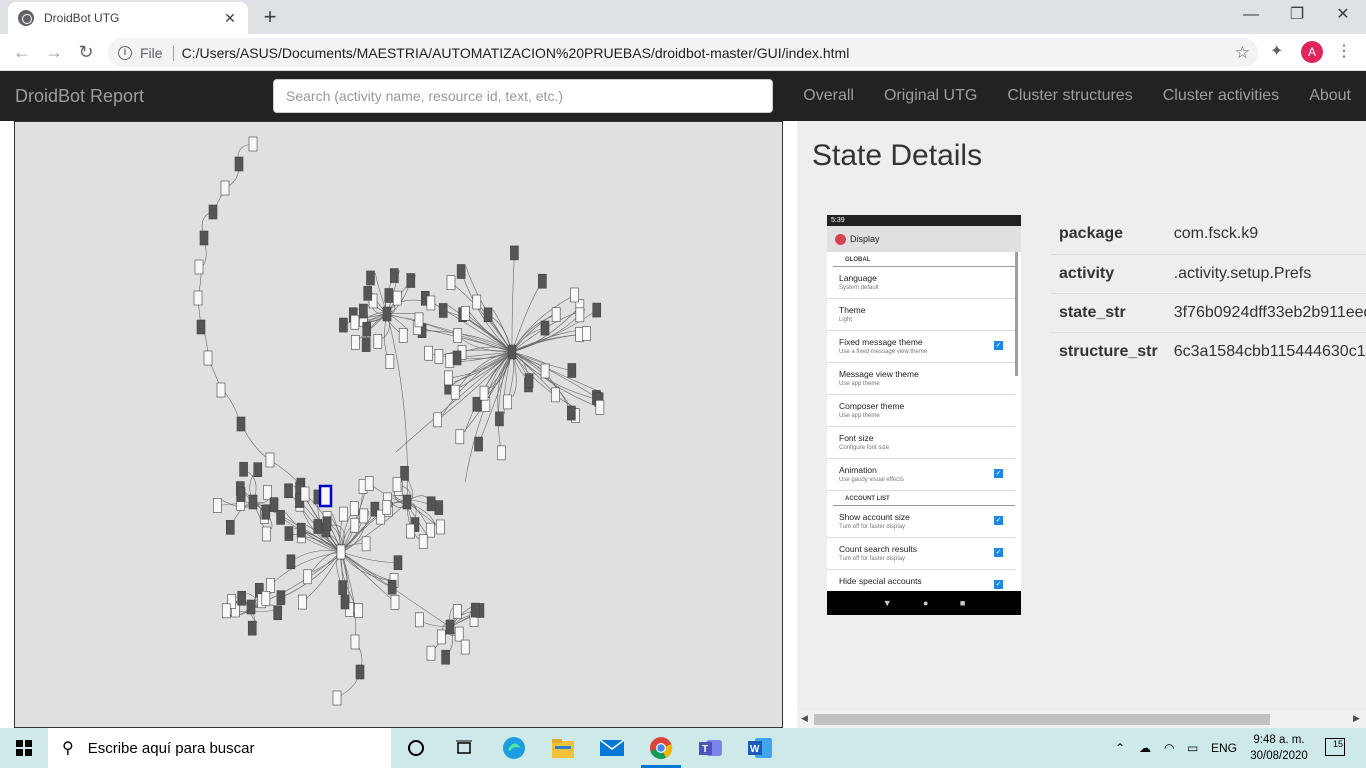  Describe the element at coordinates (325, 496) in the screenshot. I see `selected-graph-node` at that location.